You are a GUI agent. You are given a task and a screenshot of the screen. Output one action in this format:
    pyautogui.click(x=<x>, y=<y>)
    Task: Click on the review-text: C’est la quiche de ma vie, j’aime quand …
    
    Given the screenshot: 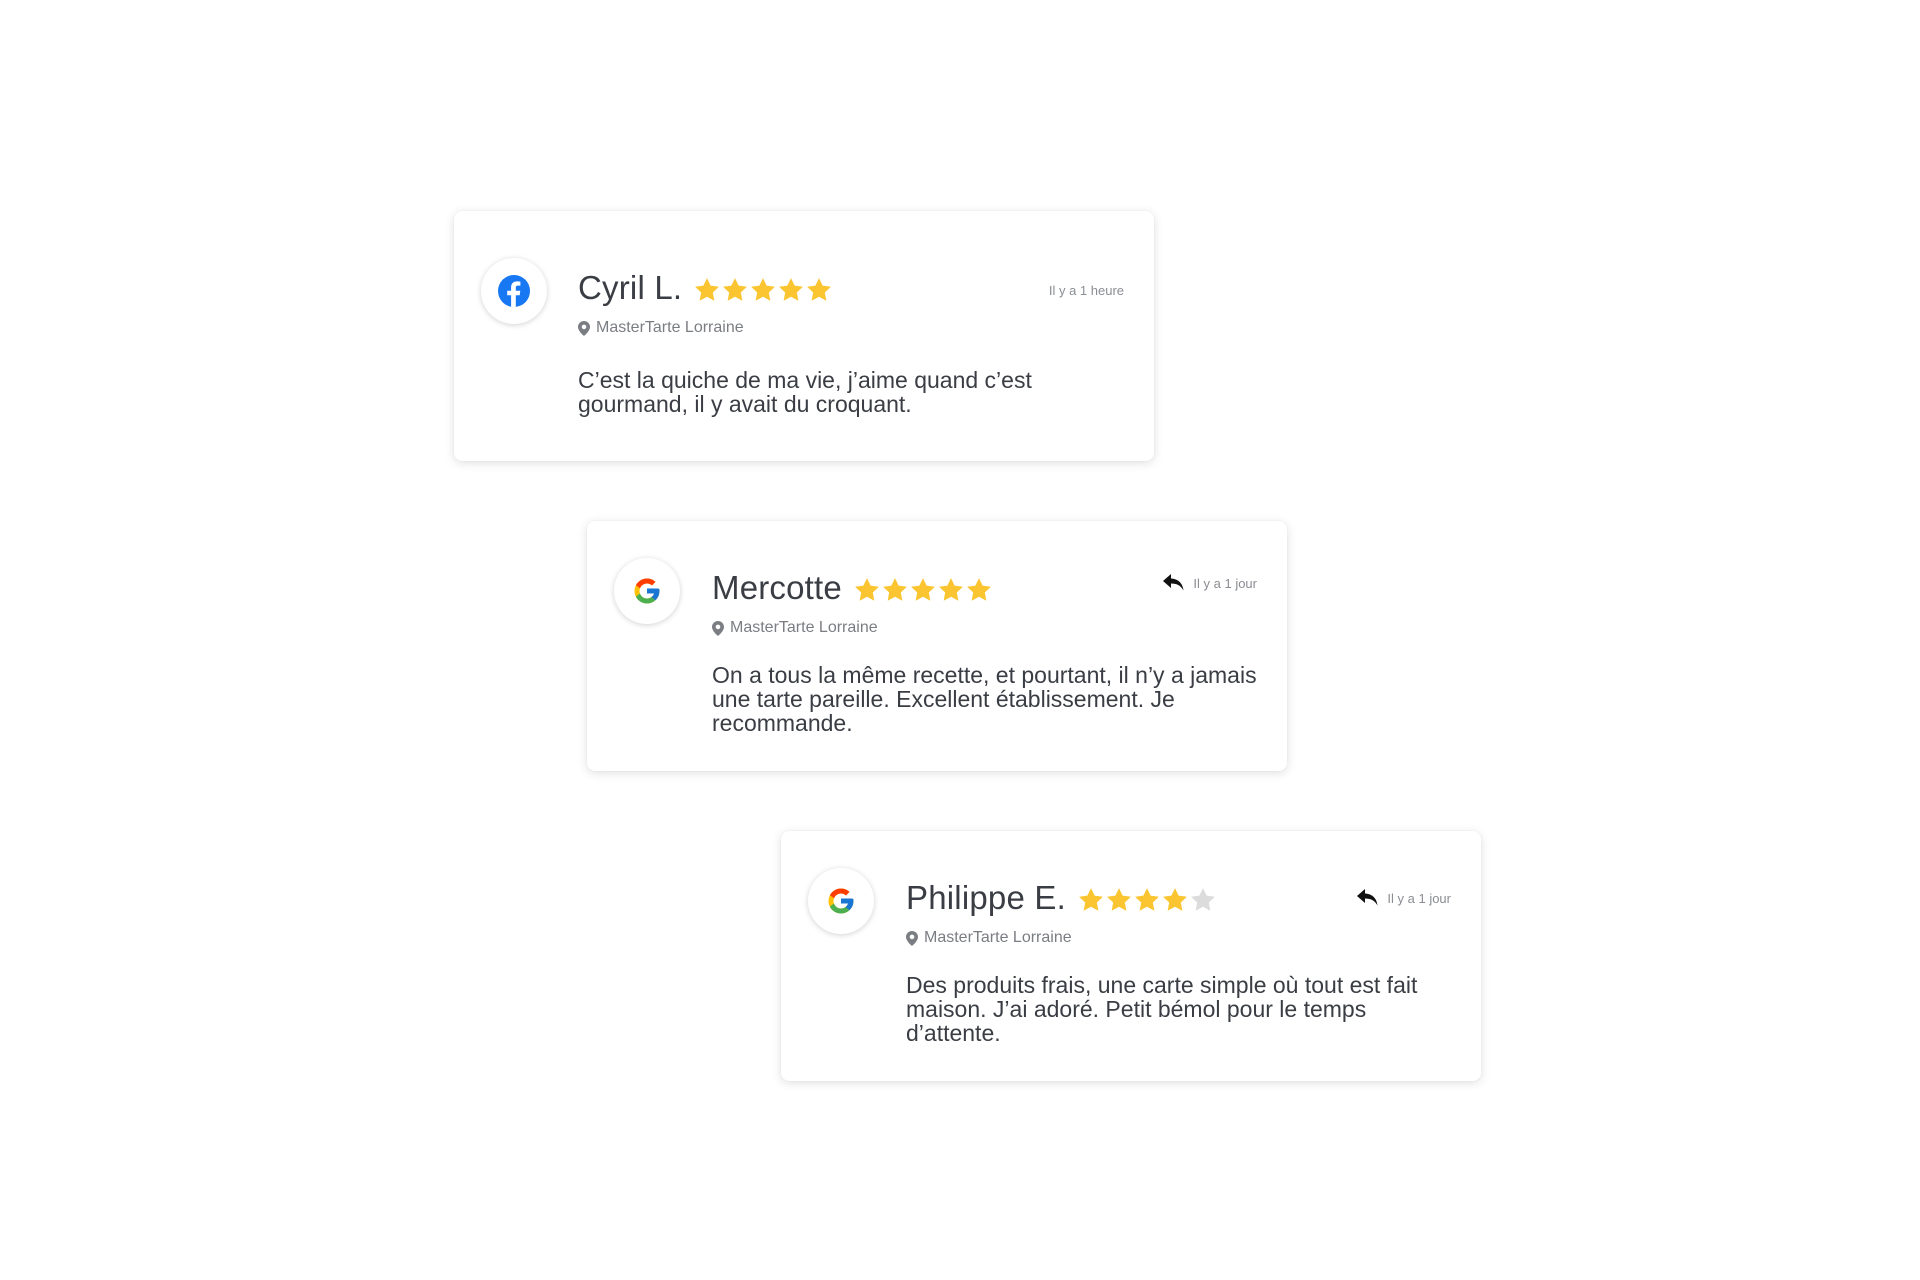 What is the action you would take?
    pyautogui.click(x=805, y=392)
    